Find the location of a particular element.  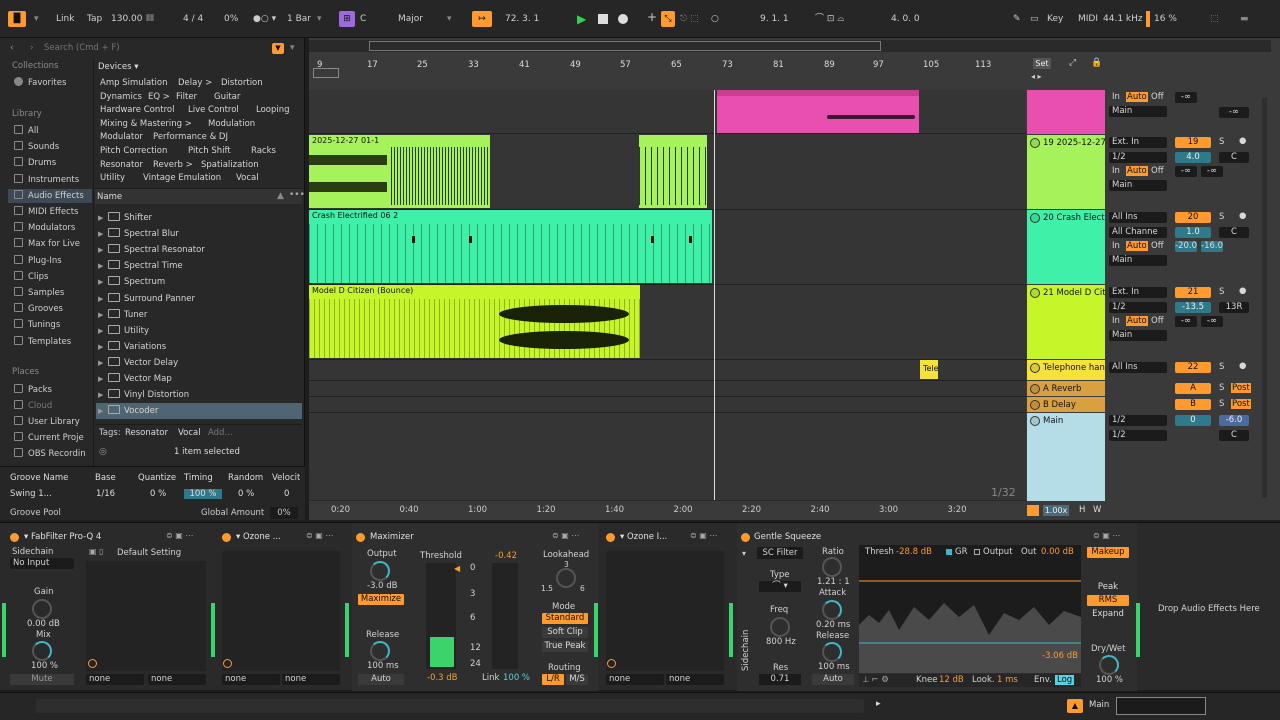

track-number: B is located at coordinates (1193, 404).